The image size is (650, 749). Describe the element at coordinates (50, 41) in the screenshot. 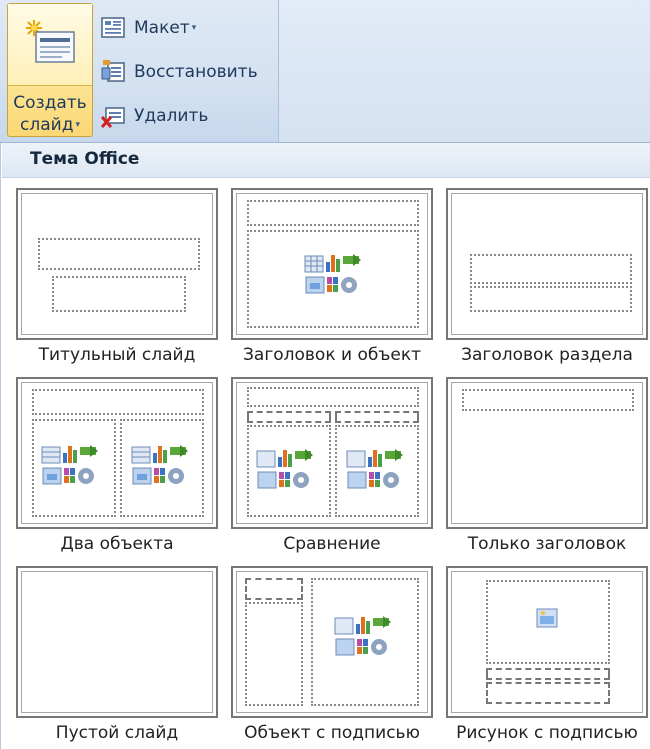

I see `new-slide-icon` at that location.